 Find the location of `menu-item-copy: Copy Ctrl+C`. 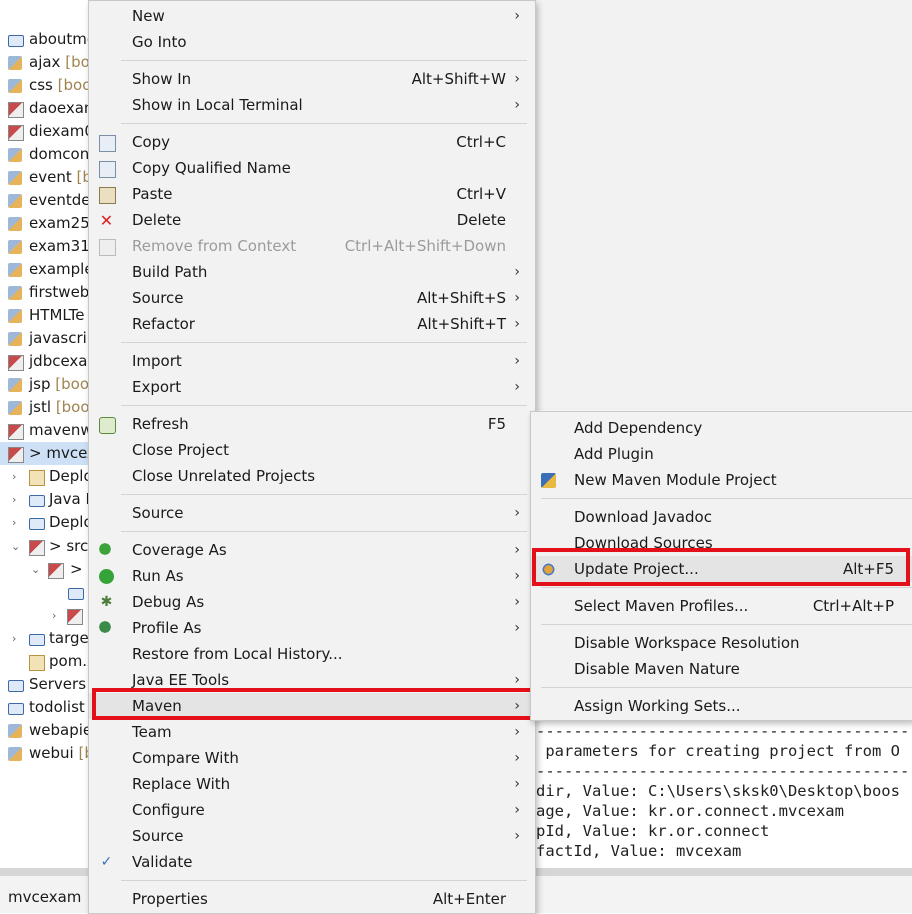

menu-item-copy: Copy Ctrl+C is located at coordinates (312, 142).